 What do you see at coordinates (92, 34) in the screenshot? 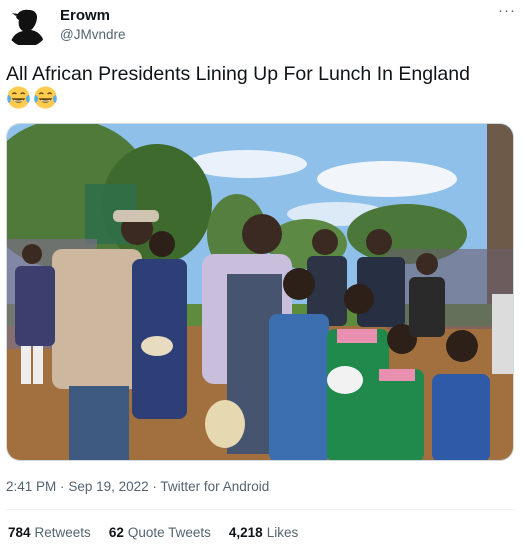
I see `user-handle: @JMvndre` at bounding box center [92, 34].